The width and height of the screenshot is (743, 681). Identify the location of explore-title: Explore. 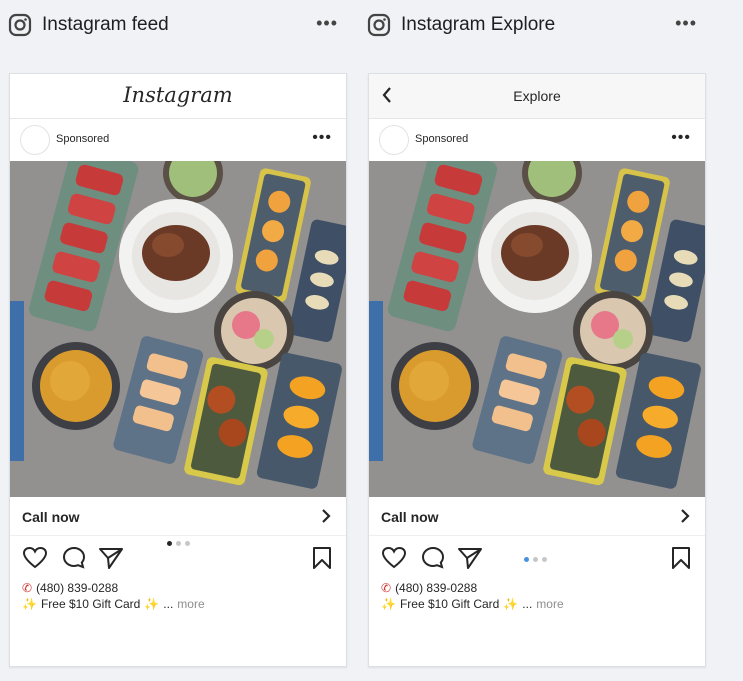
(537, 96).